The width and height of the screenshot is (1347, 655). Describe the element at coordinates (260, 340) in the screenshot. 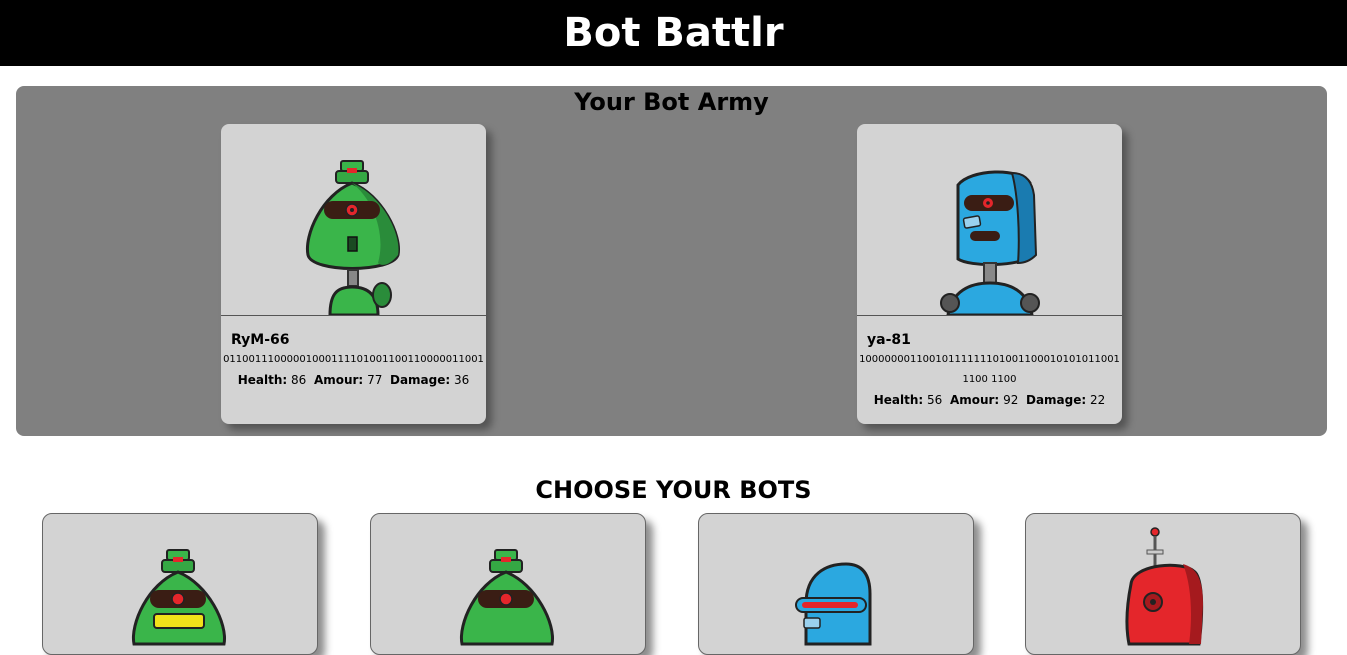

I see `bot-name: RyM-66` at that location.